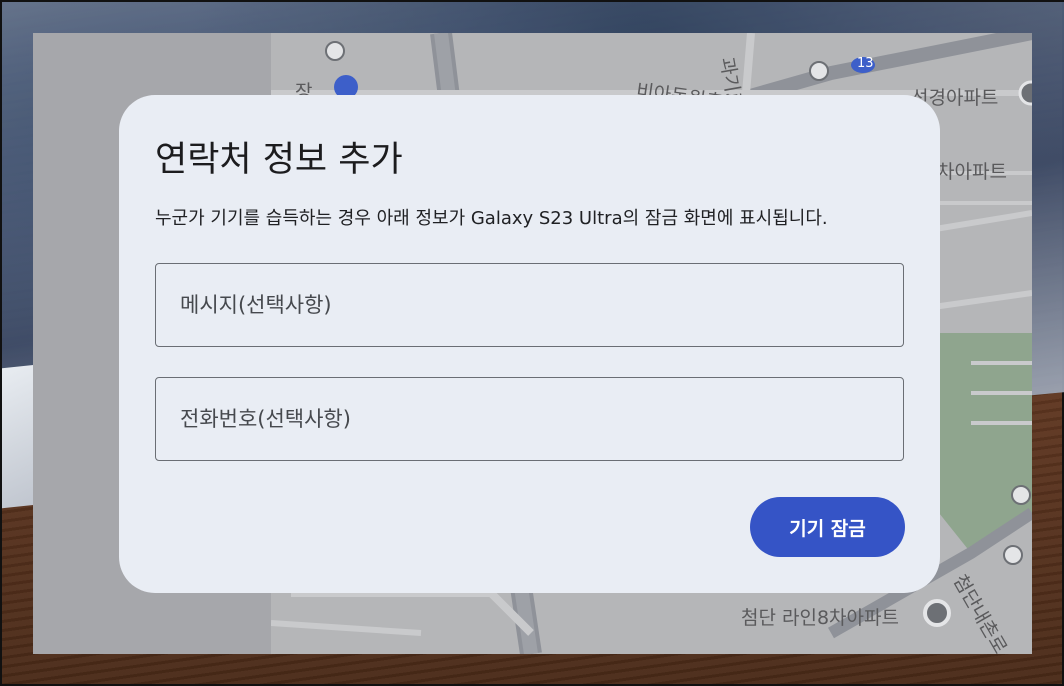 The height and width of the screenshot is (686, 1064). I want to click on map-label-apartment: 첨단 라인8차아파트, so click(820, 618).